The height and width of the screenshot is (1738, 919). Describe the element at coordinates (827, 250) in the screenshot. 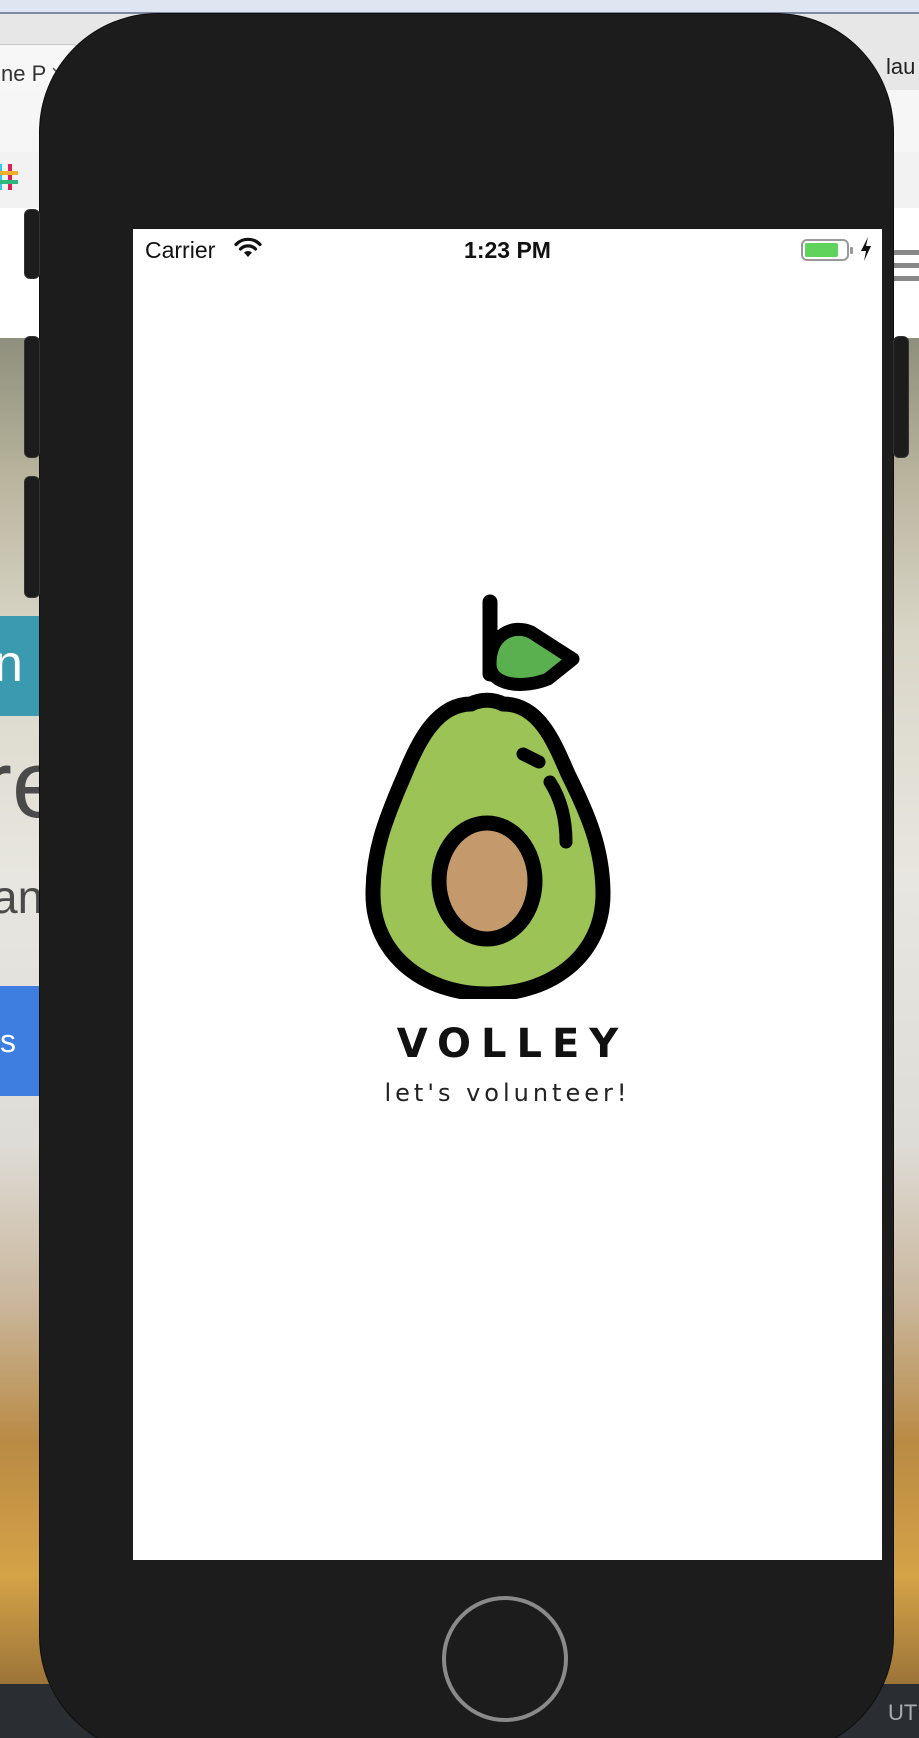

I see `battery-icon` at that location.